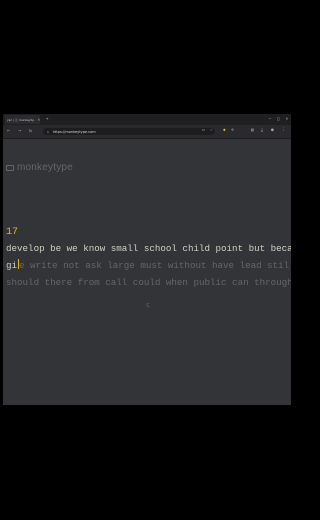 Image resolution: width=320 pixels, height=520 pixels. Describe the element at coordinates (39, 119) in the screenshot. I see `tab-close-icon: ×` at that location.